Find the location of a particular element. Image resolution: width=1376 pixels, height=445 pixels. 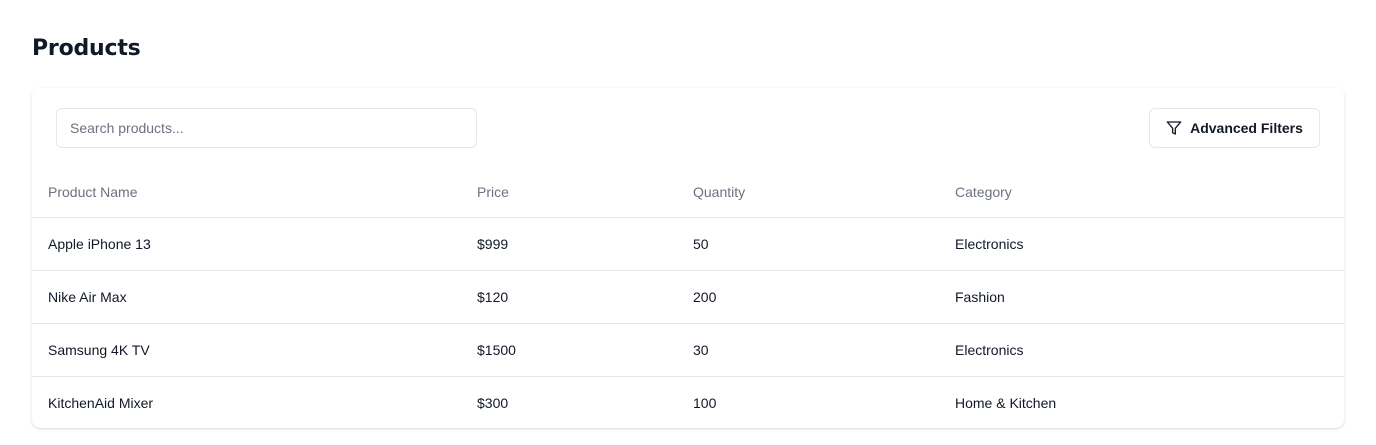

column-header-quantity: Quantity is located at coordinates (808, 193).